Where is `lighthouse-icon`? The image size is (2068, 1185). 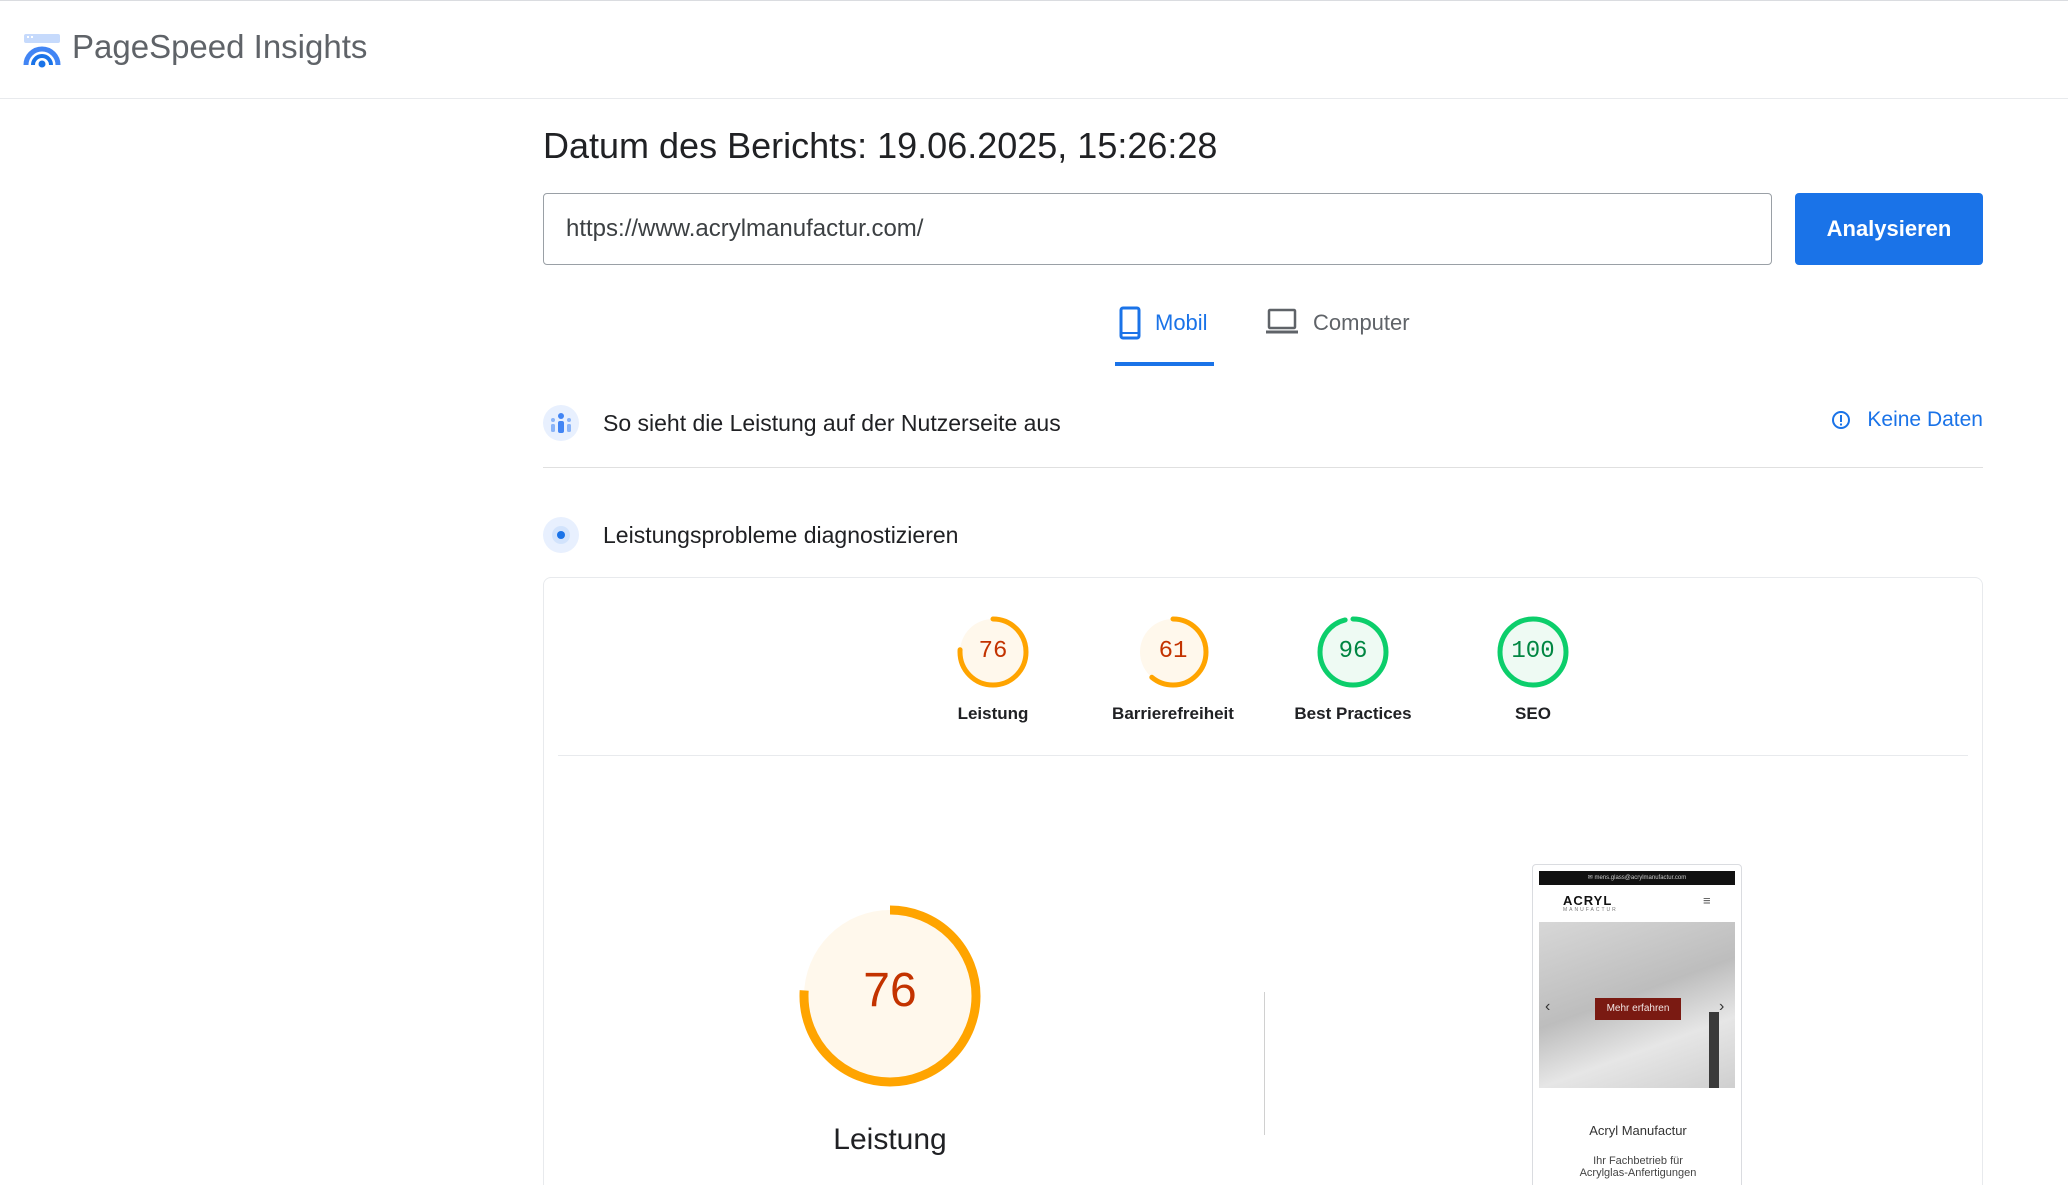 lighthouse-icon is located at coordinates (561, 535).